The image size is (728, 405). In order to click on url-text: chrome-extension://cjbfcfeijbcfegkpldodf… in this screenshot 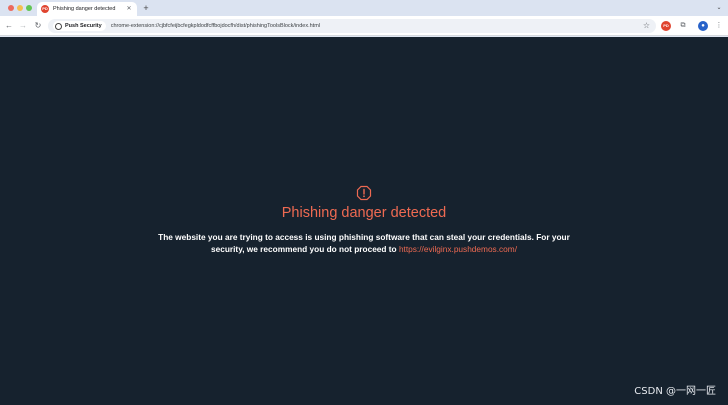, I will do `click(215, 26)`.